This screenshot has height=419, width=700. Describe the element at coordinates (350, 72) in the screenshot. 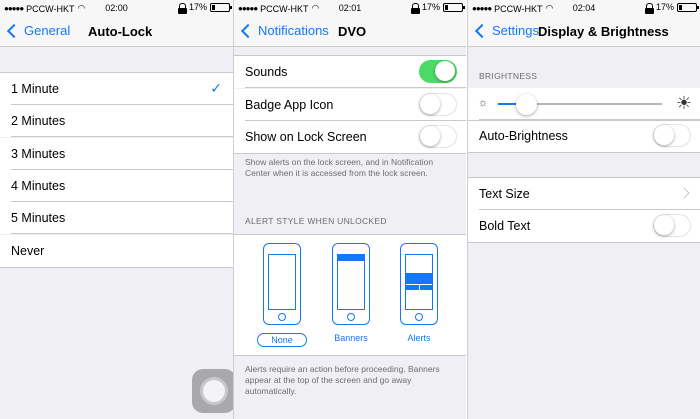

I see `sounds-row: Sounds` at that location.